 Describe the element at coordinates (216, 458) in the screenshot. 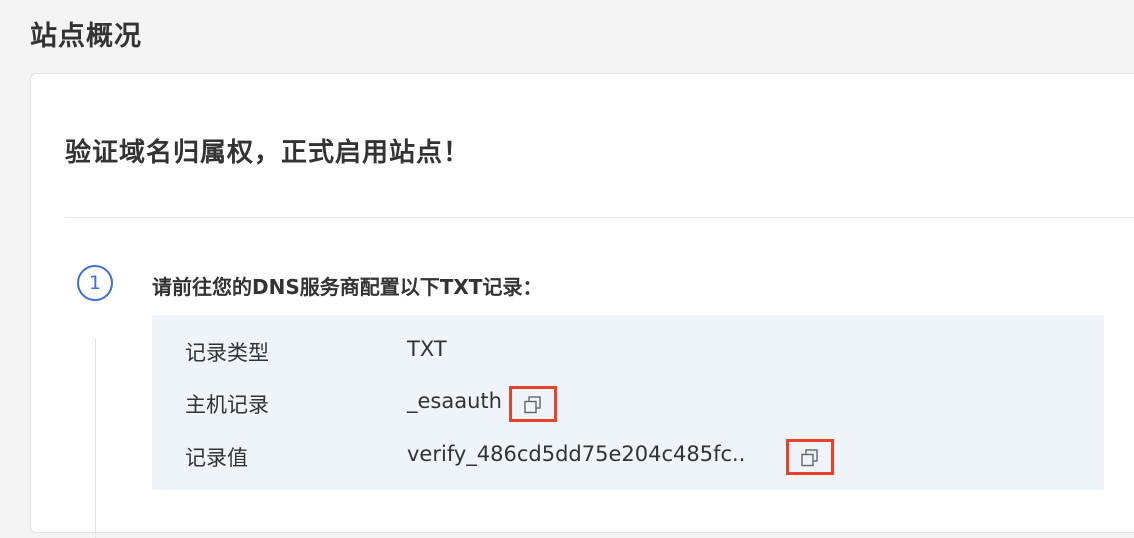

I see `record-value-label: 记录值` at that location.